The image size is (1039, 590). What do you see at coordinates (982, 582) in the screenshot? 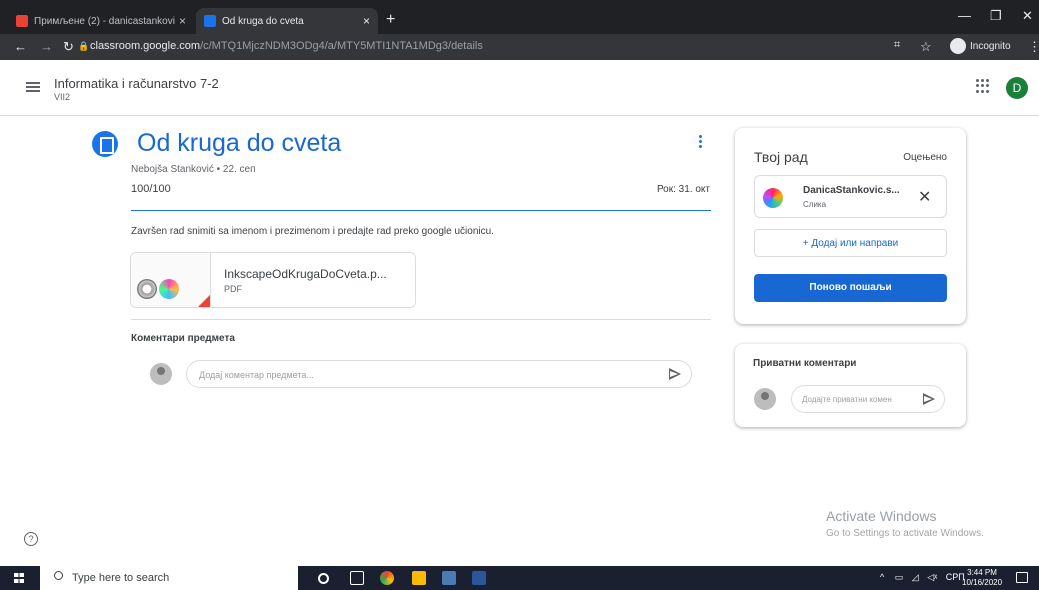
I see `clock-date: 10/16/2020` at bounding box center [982, 582].